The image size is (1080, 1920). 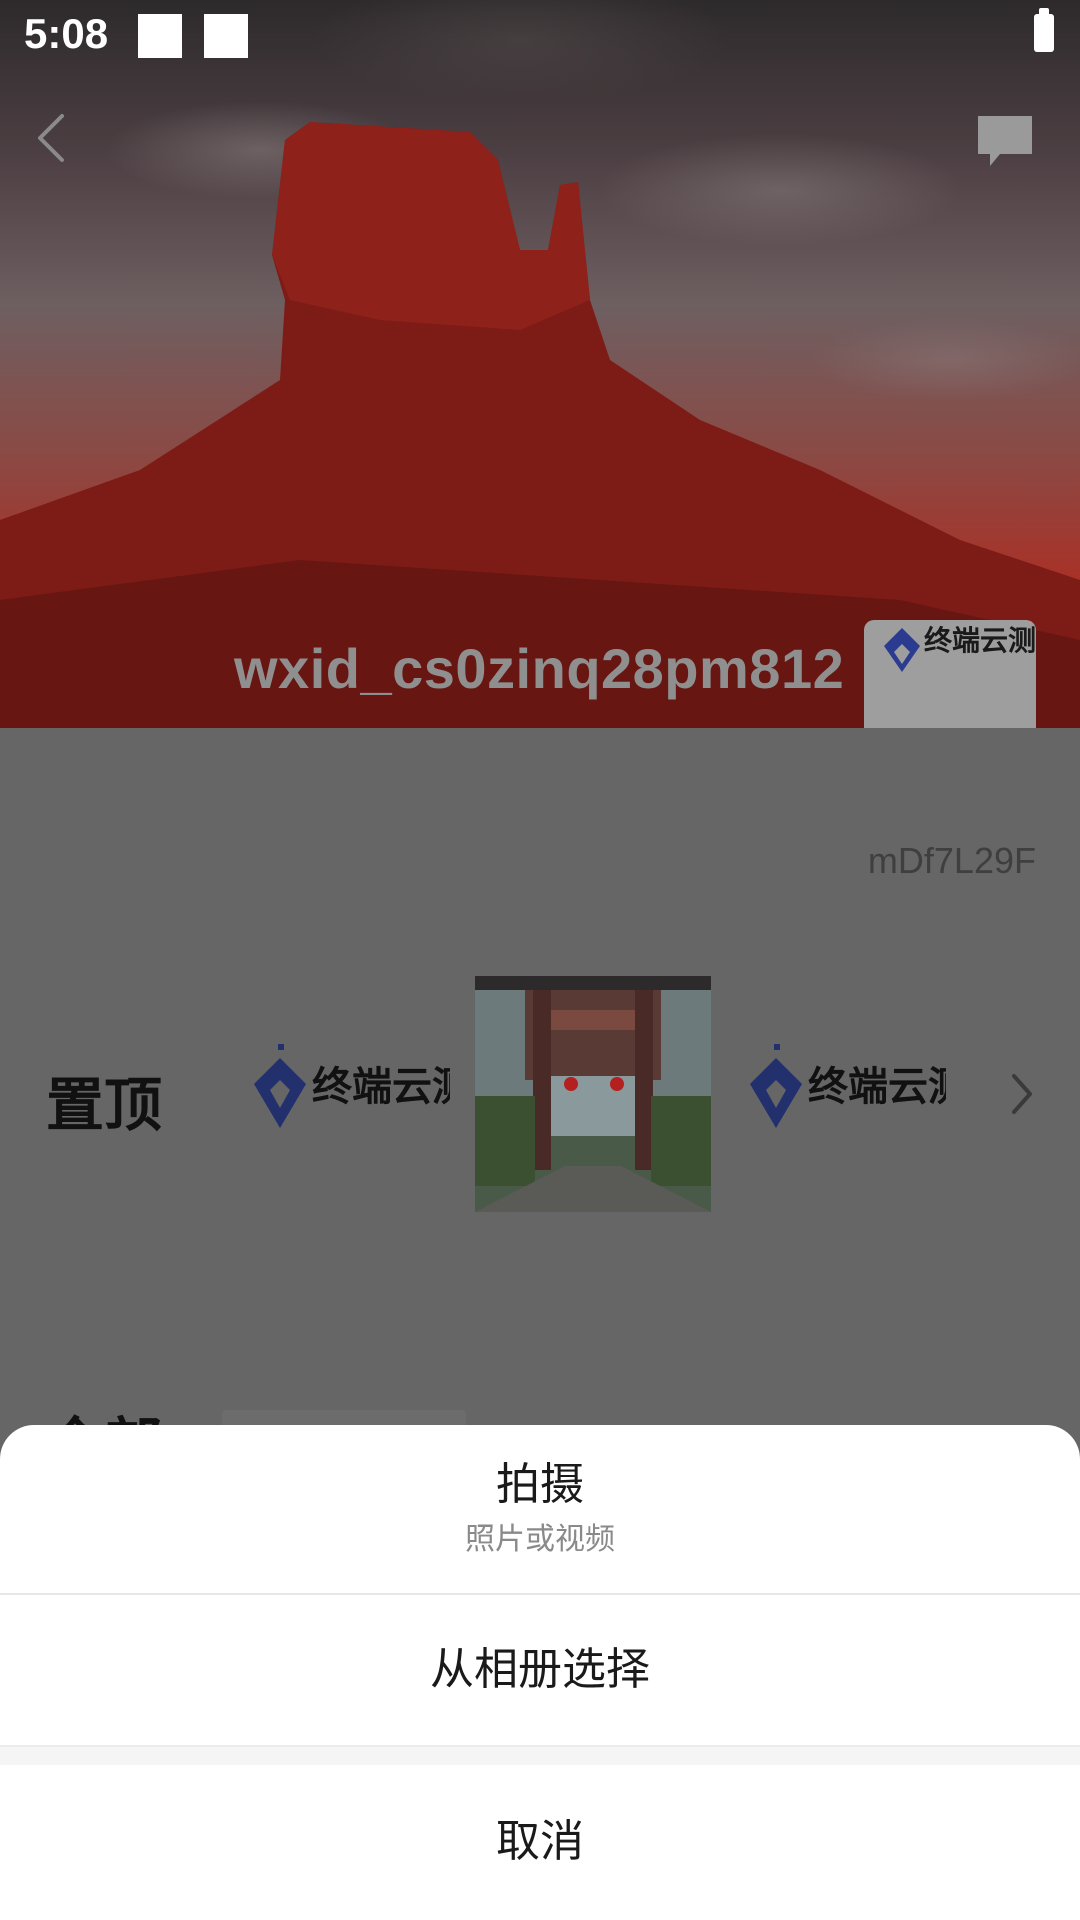 I want to click on back-icon, so click(x=52, y=138).